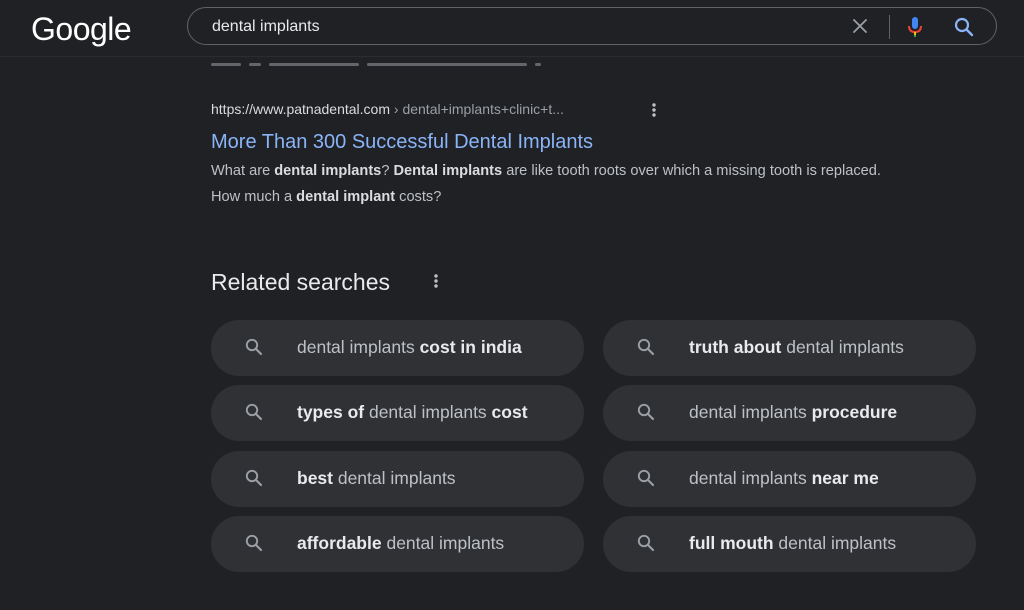 The height and width of the screenshot is (610, 1024). Describe the element at coordinates (243, 171) in the screenshot. I see `snippet-text: What are` at that location.